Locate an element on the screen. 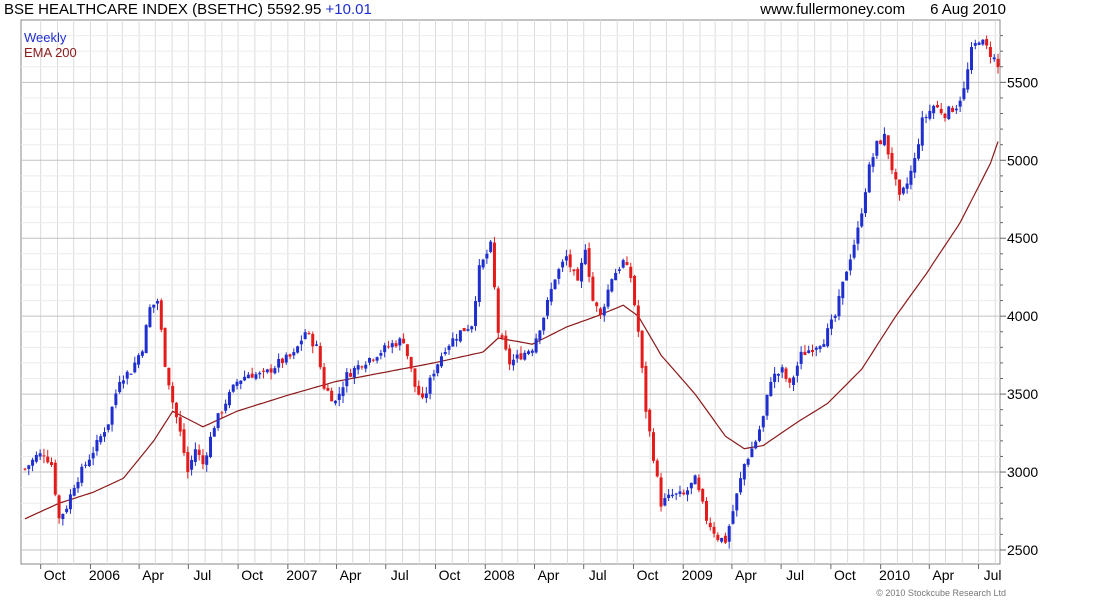 The image size is (1100, 600). y-tick-label: 3500 is located at coordinates (1022, 394).